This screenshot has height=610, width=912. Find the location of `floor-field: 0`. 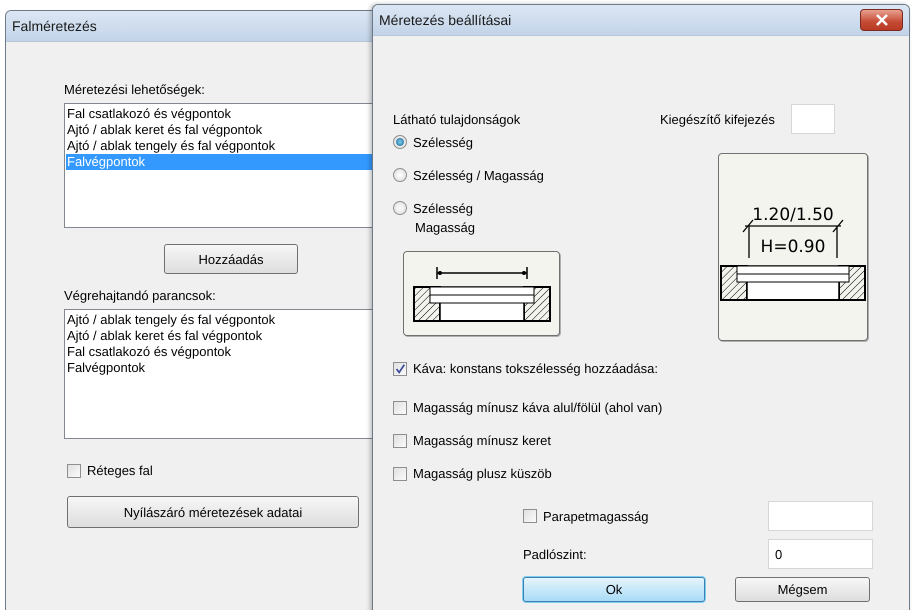

floor-field: 0 is located at coordinates (820, 554).